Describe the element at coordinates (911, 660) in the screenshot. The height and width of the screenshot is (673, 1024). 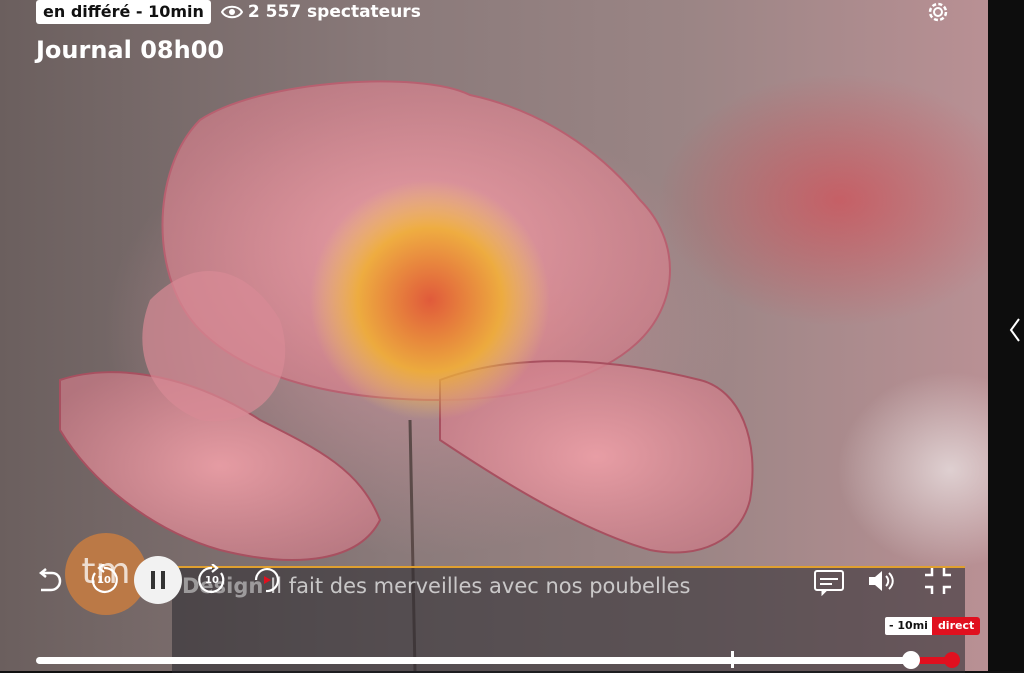
I see `progress-thumb` at that location.